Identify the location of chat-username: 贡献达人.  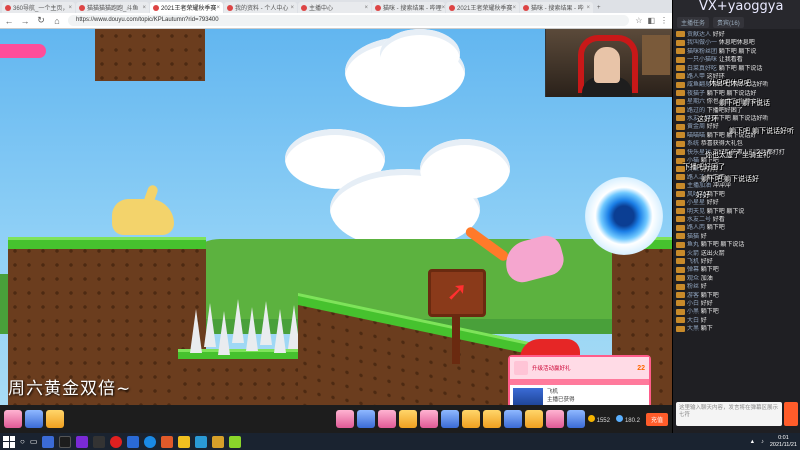
(699, 35).